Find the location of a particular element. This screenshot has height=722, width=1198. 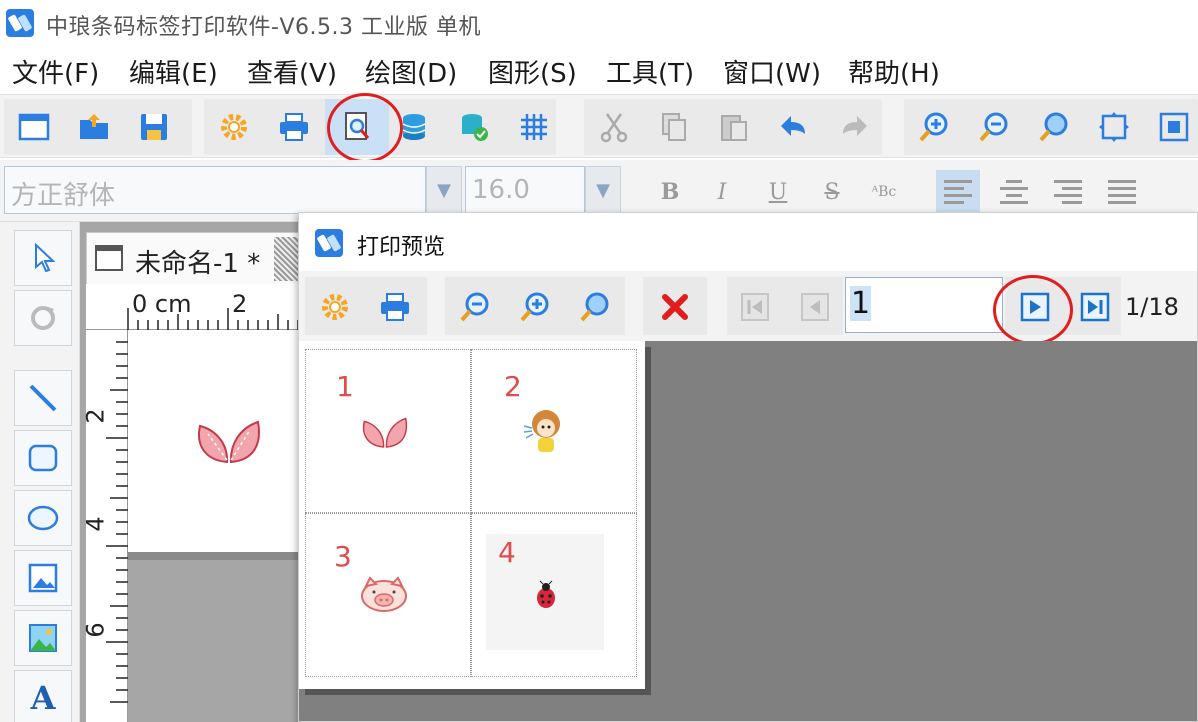

select-arrow-icon is located at coordinates (45, 257).